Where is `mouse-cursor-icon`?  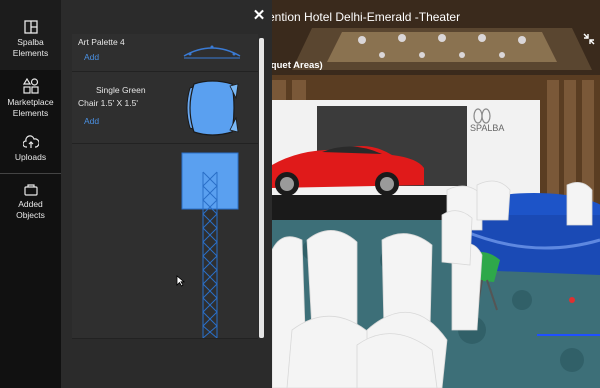 mouse-cursor-icon is located at coordinates (180, 281).